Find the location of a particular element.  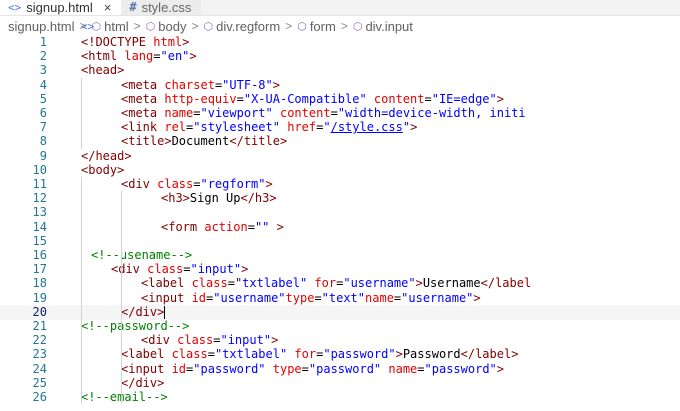

code-token: "en" is located at coordinates (175, 56).